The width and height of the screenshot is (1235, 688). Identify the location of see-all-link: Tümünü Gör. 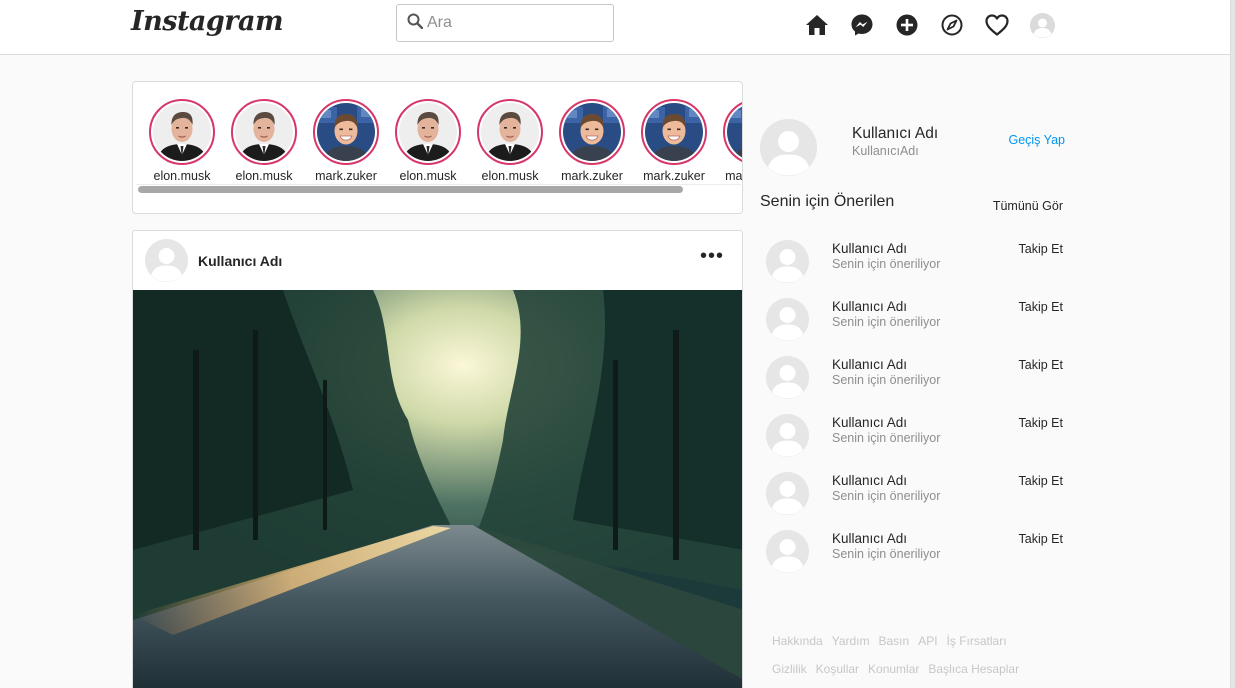
(1028, 206).